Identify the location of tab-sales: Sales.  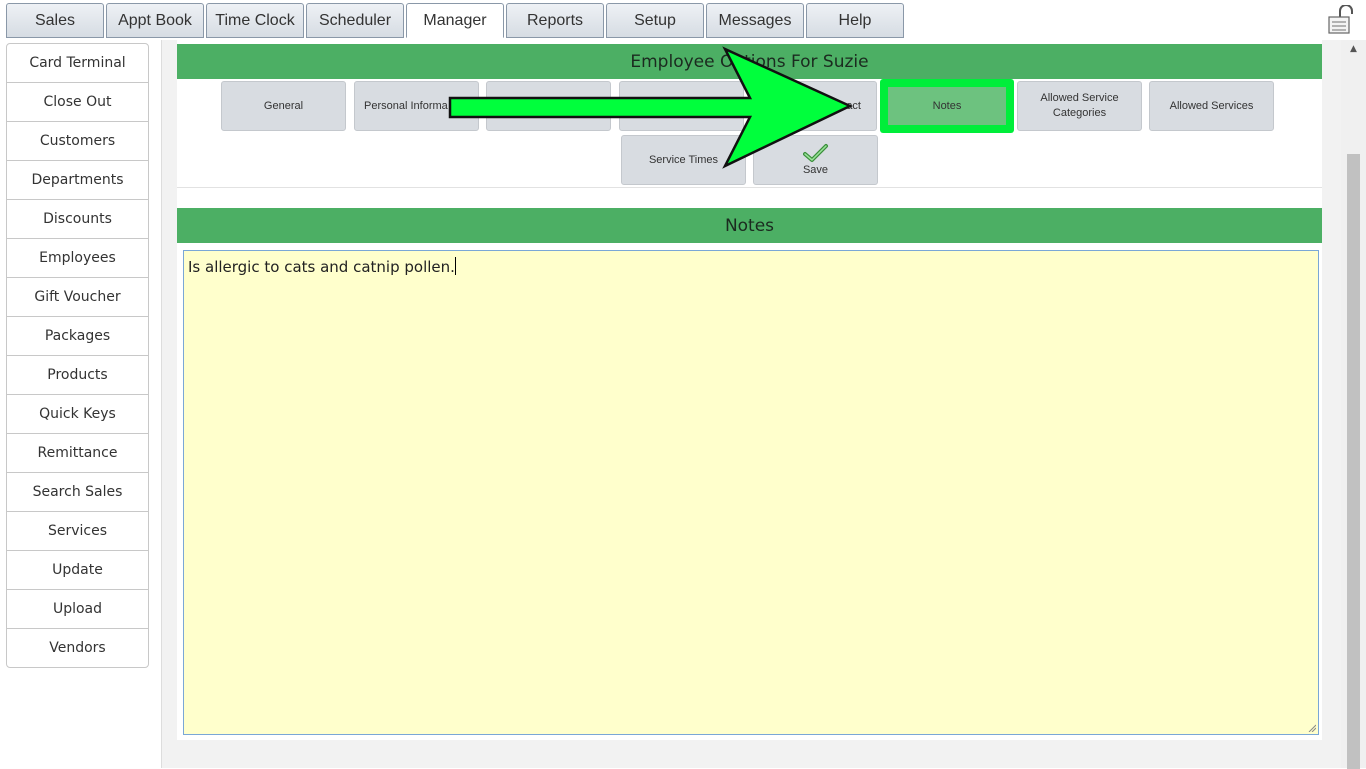
(55, 20).